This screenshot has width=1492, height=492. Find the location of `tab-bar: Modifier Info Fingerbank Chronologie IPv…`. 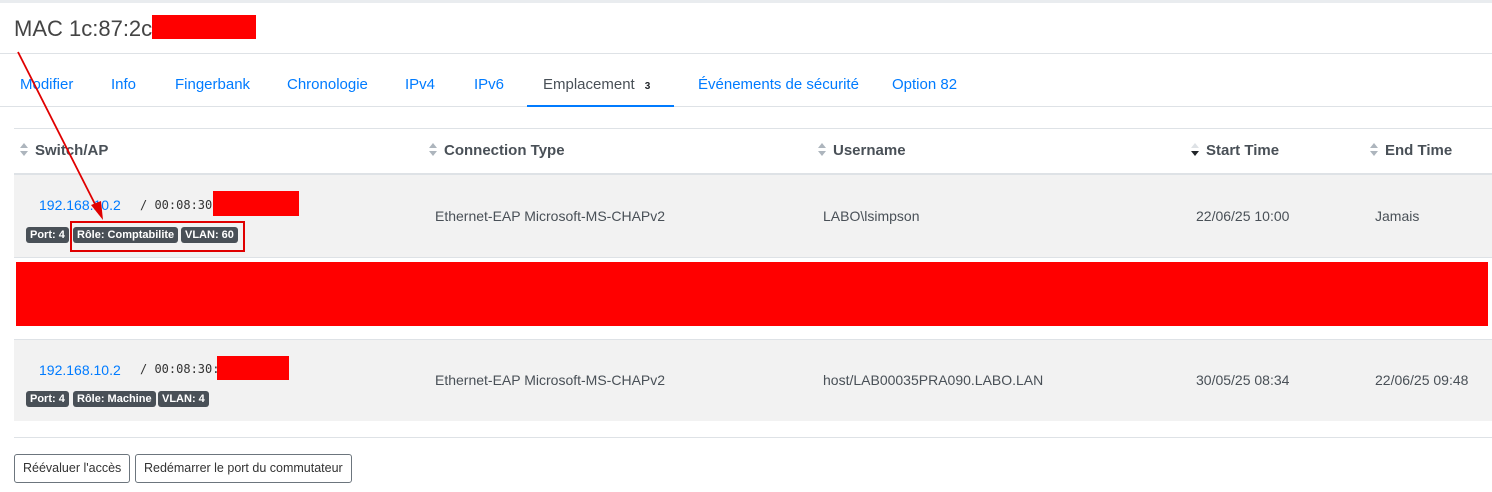

tab-bar: Modifier Info Fingerbank Chronologie IPv… is located at coordinates (746, 80).